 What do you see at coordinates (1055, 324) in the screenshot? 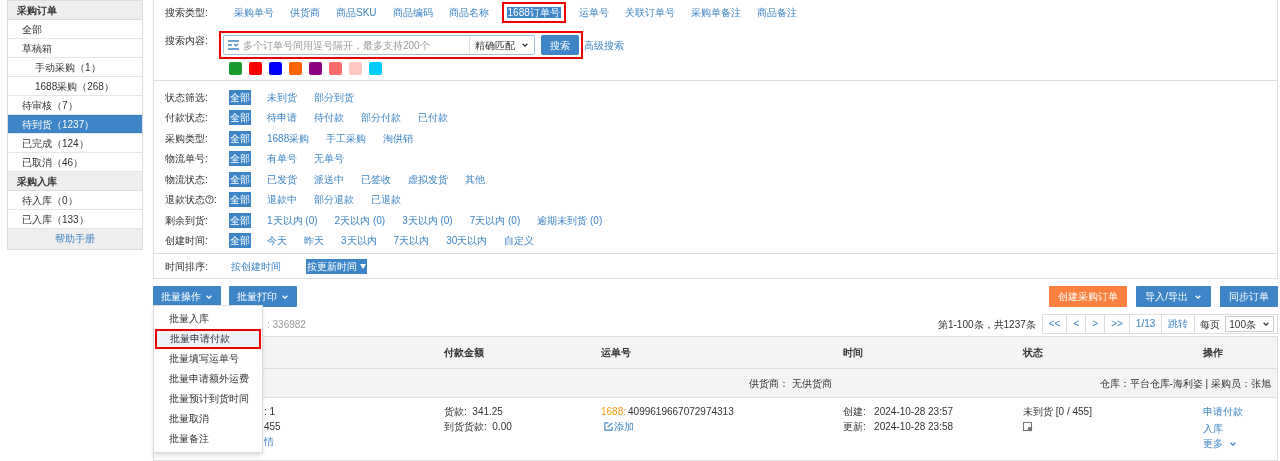
I see `pagination-button: <<` at bounding box center [1055, 324].